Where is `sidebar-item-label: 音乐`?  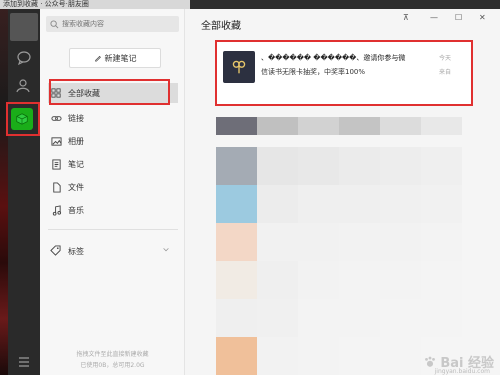
sidebar-item-label: 音乐 is located at coordinates (76, 210).